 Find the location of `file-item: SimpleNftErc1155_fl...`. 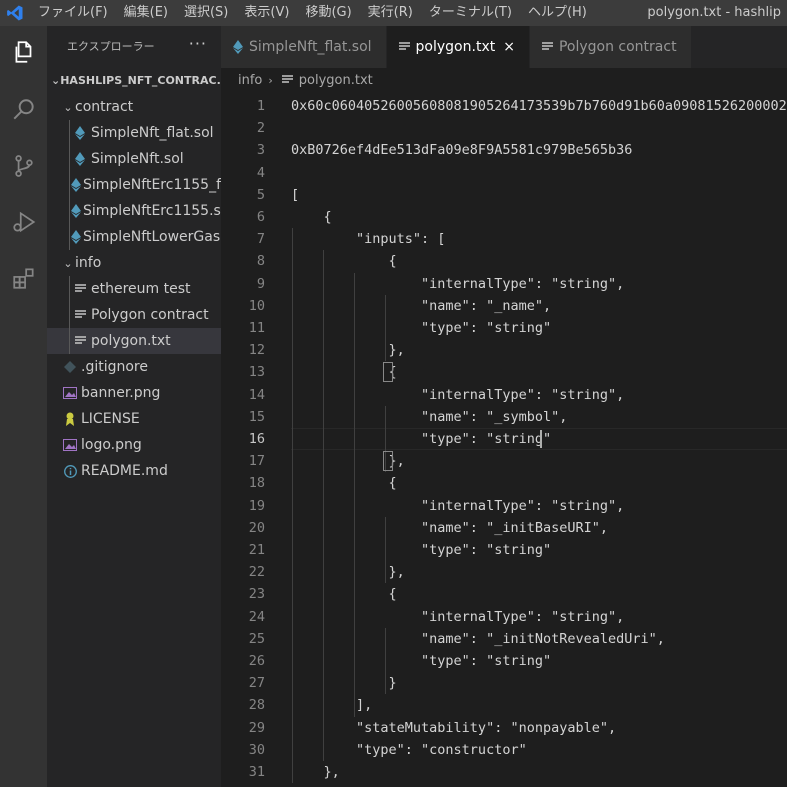

file-item: SimpleNftErc1155_fl... is located at coordinates (134, 185).